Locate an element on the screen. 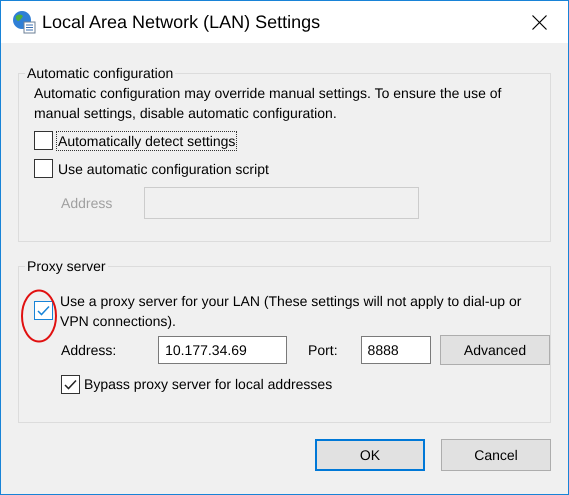 This screenshot has width=569, height=495. annotation-circle is located at coordinates (39, 316).